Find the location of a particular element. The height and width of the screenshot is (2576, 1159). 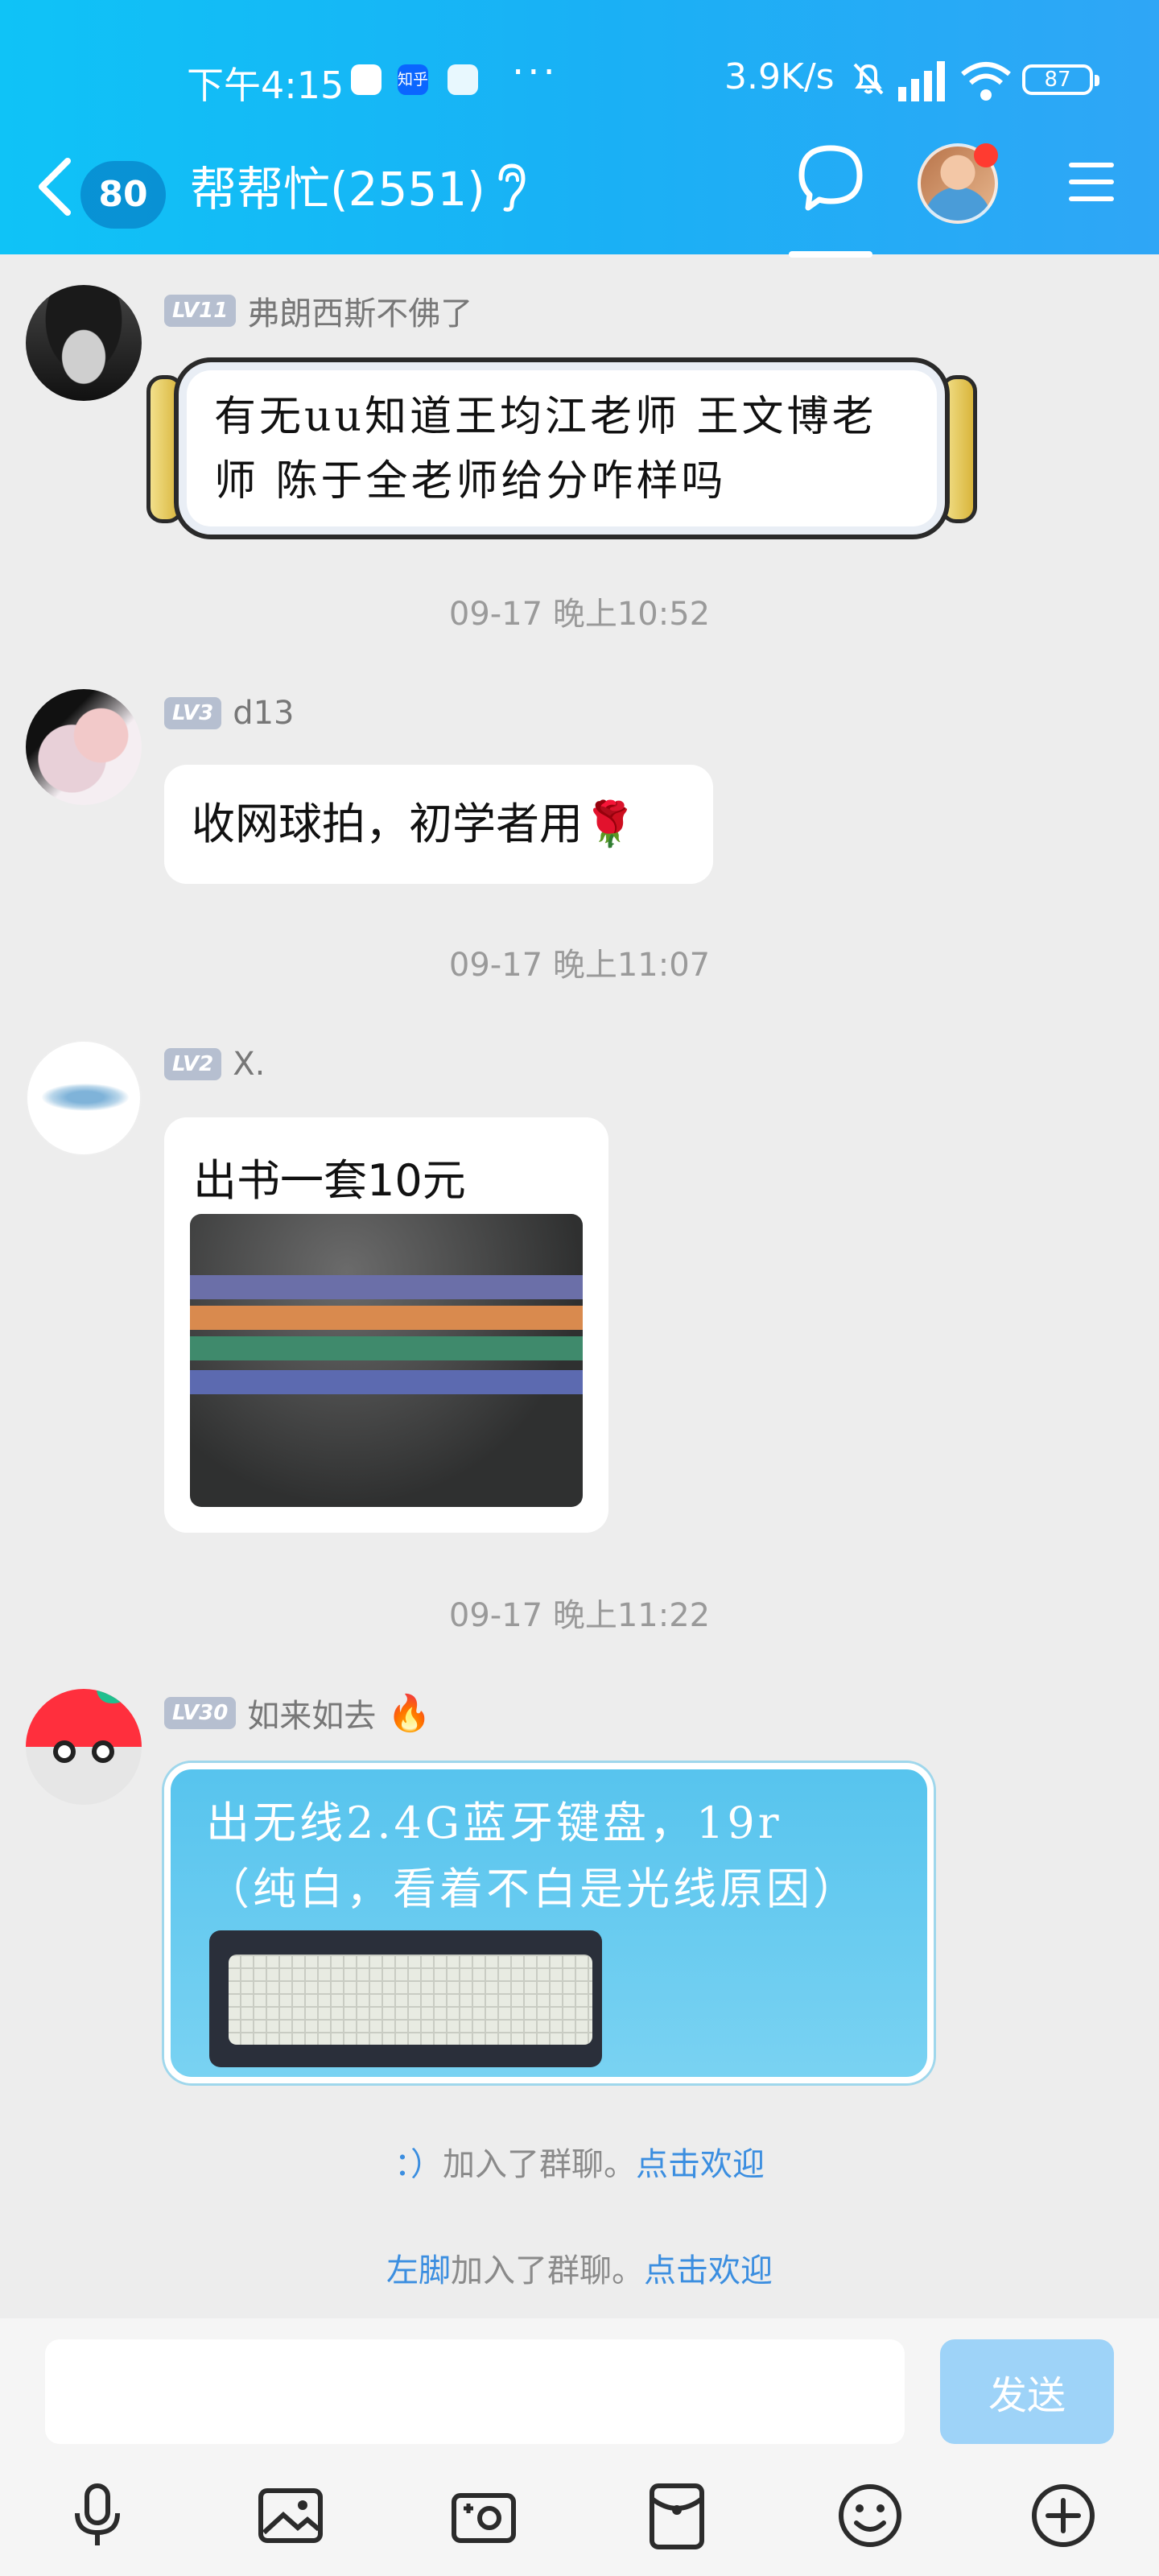

system-notice: ：）加入了群聊。点击欢迎 is located at coordinates (579, 2161).